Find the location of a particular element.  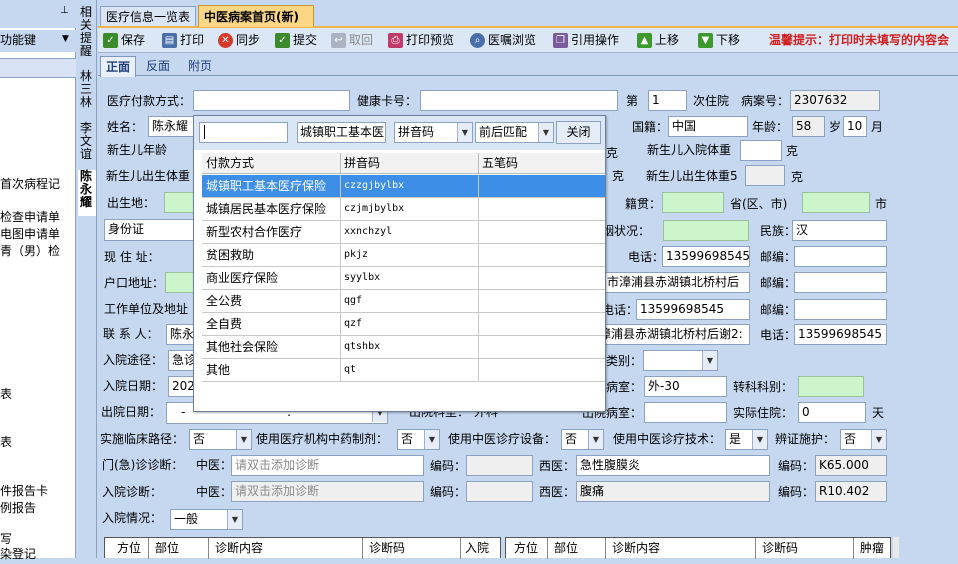

ethnicity-input: 汉 is located at coordinates (839, 230).